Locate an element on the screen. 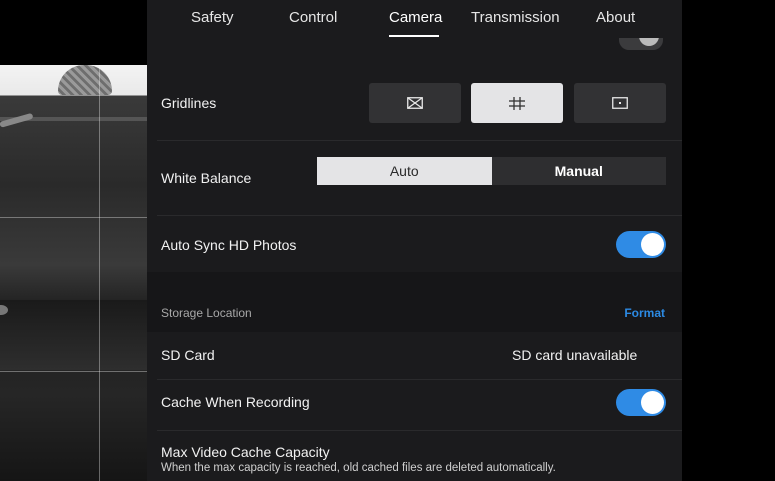 The image size is (775, 481). grid-thirds-icon is located at coordinates (517, 103).